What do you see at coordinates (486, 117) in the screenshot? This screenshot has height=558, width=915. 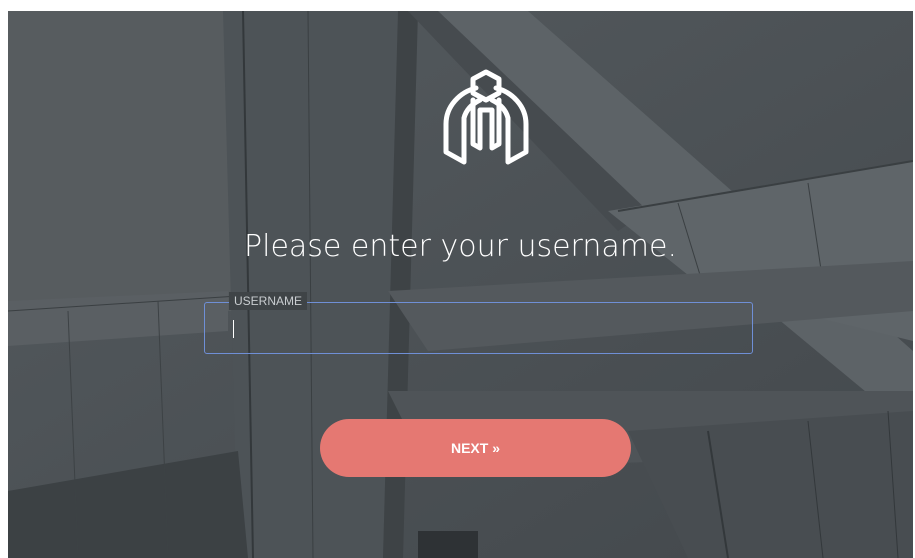 I see `building-logo-icon` at bounding box center [486, 117].